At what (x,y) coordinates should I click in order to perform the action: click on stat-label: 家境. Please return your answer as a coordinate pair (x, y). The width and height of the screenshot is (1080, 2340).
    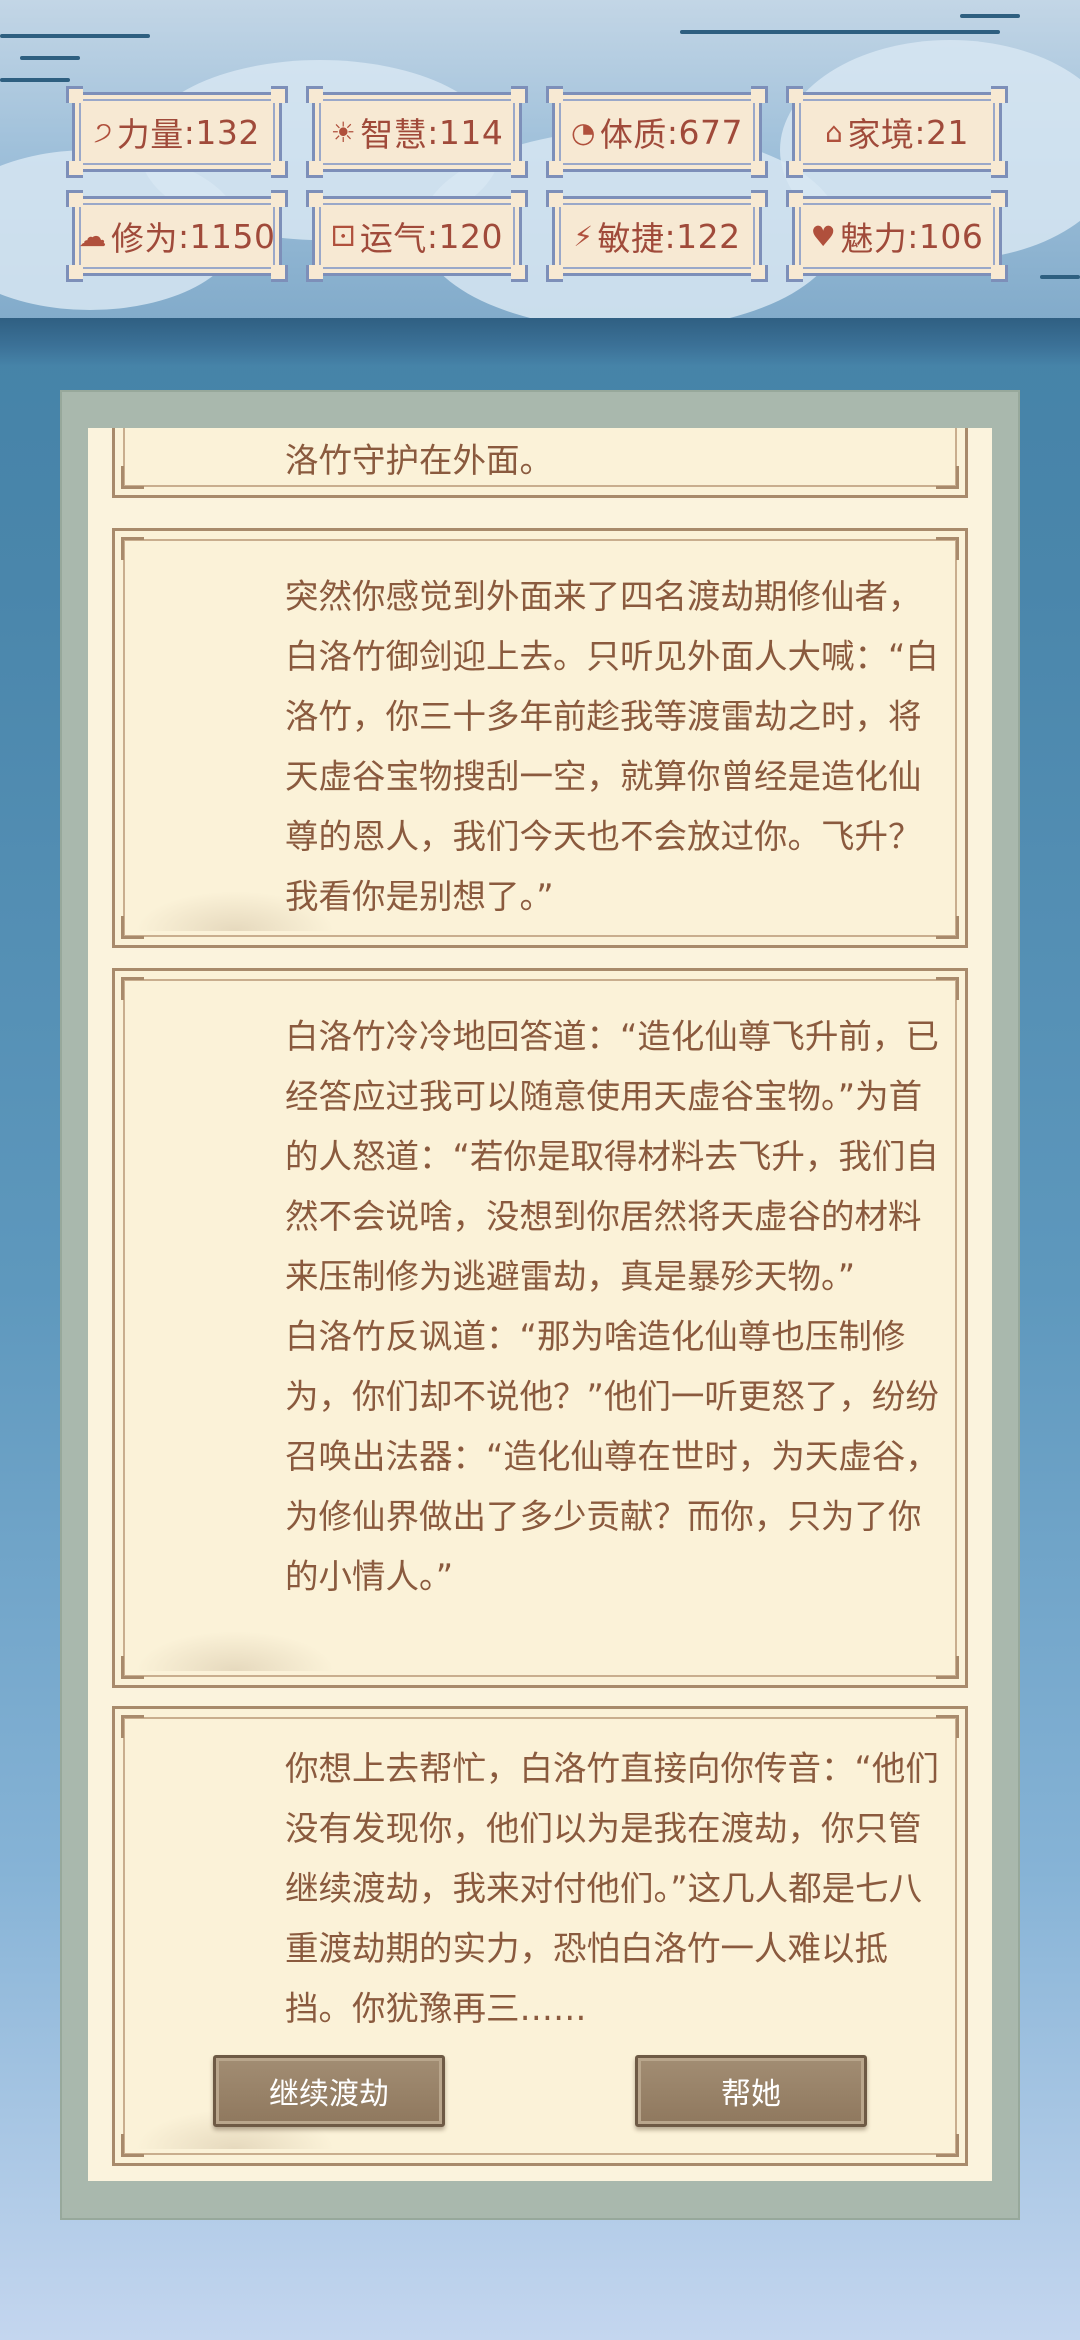
    Looking at the image, I should click on (881, 134).